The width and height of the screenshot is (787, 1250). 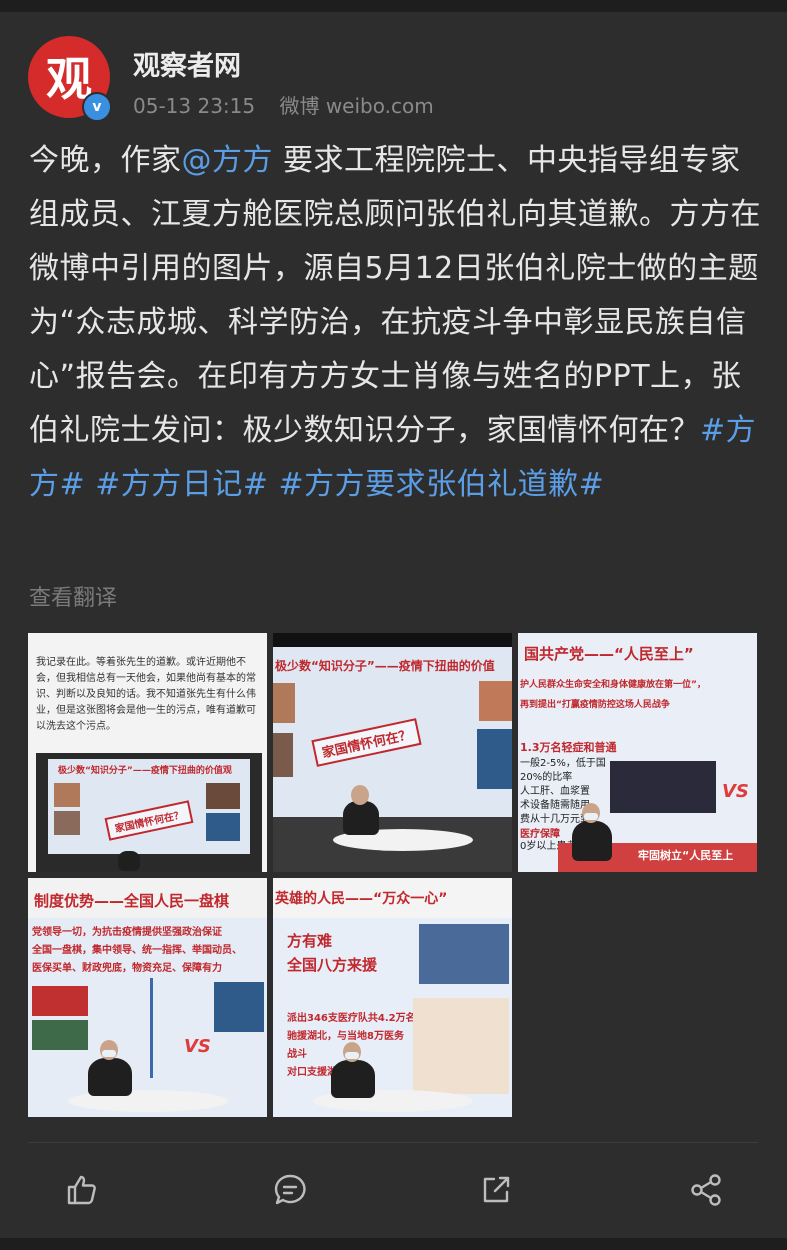 I want to click on slide-line: 党领导一切，为抗击疫情提供坚强政治保证, so click(x=127, y=932).